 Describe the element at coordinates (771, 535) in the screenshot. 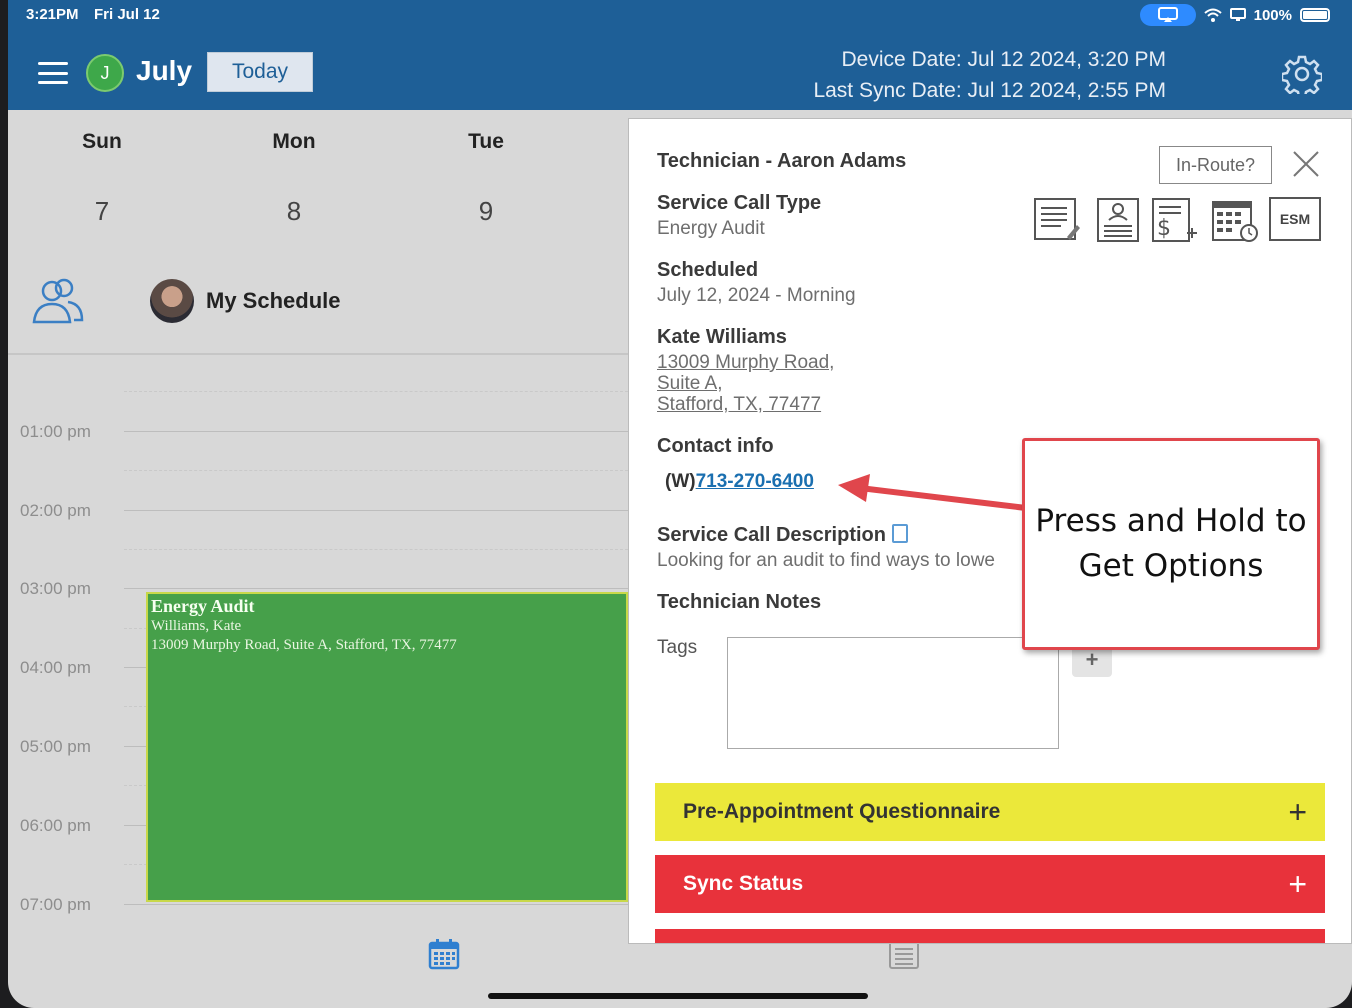

I see `description-label: Service Call Description` at that location.